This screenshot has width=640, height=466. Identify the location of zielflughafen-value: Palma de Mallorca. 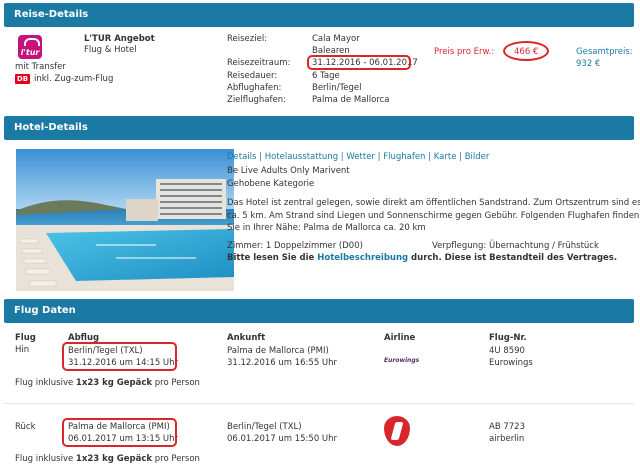
(351, 100).